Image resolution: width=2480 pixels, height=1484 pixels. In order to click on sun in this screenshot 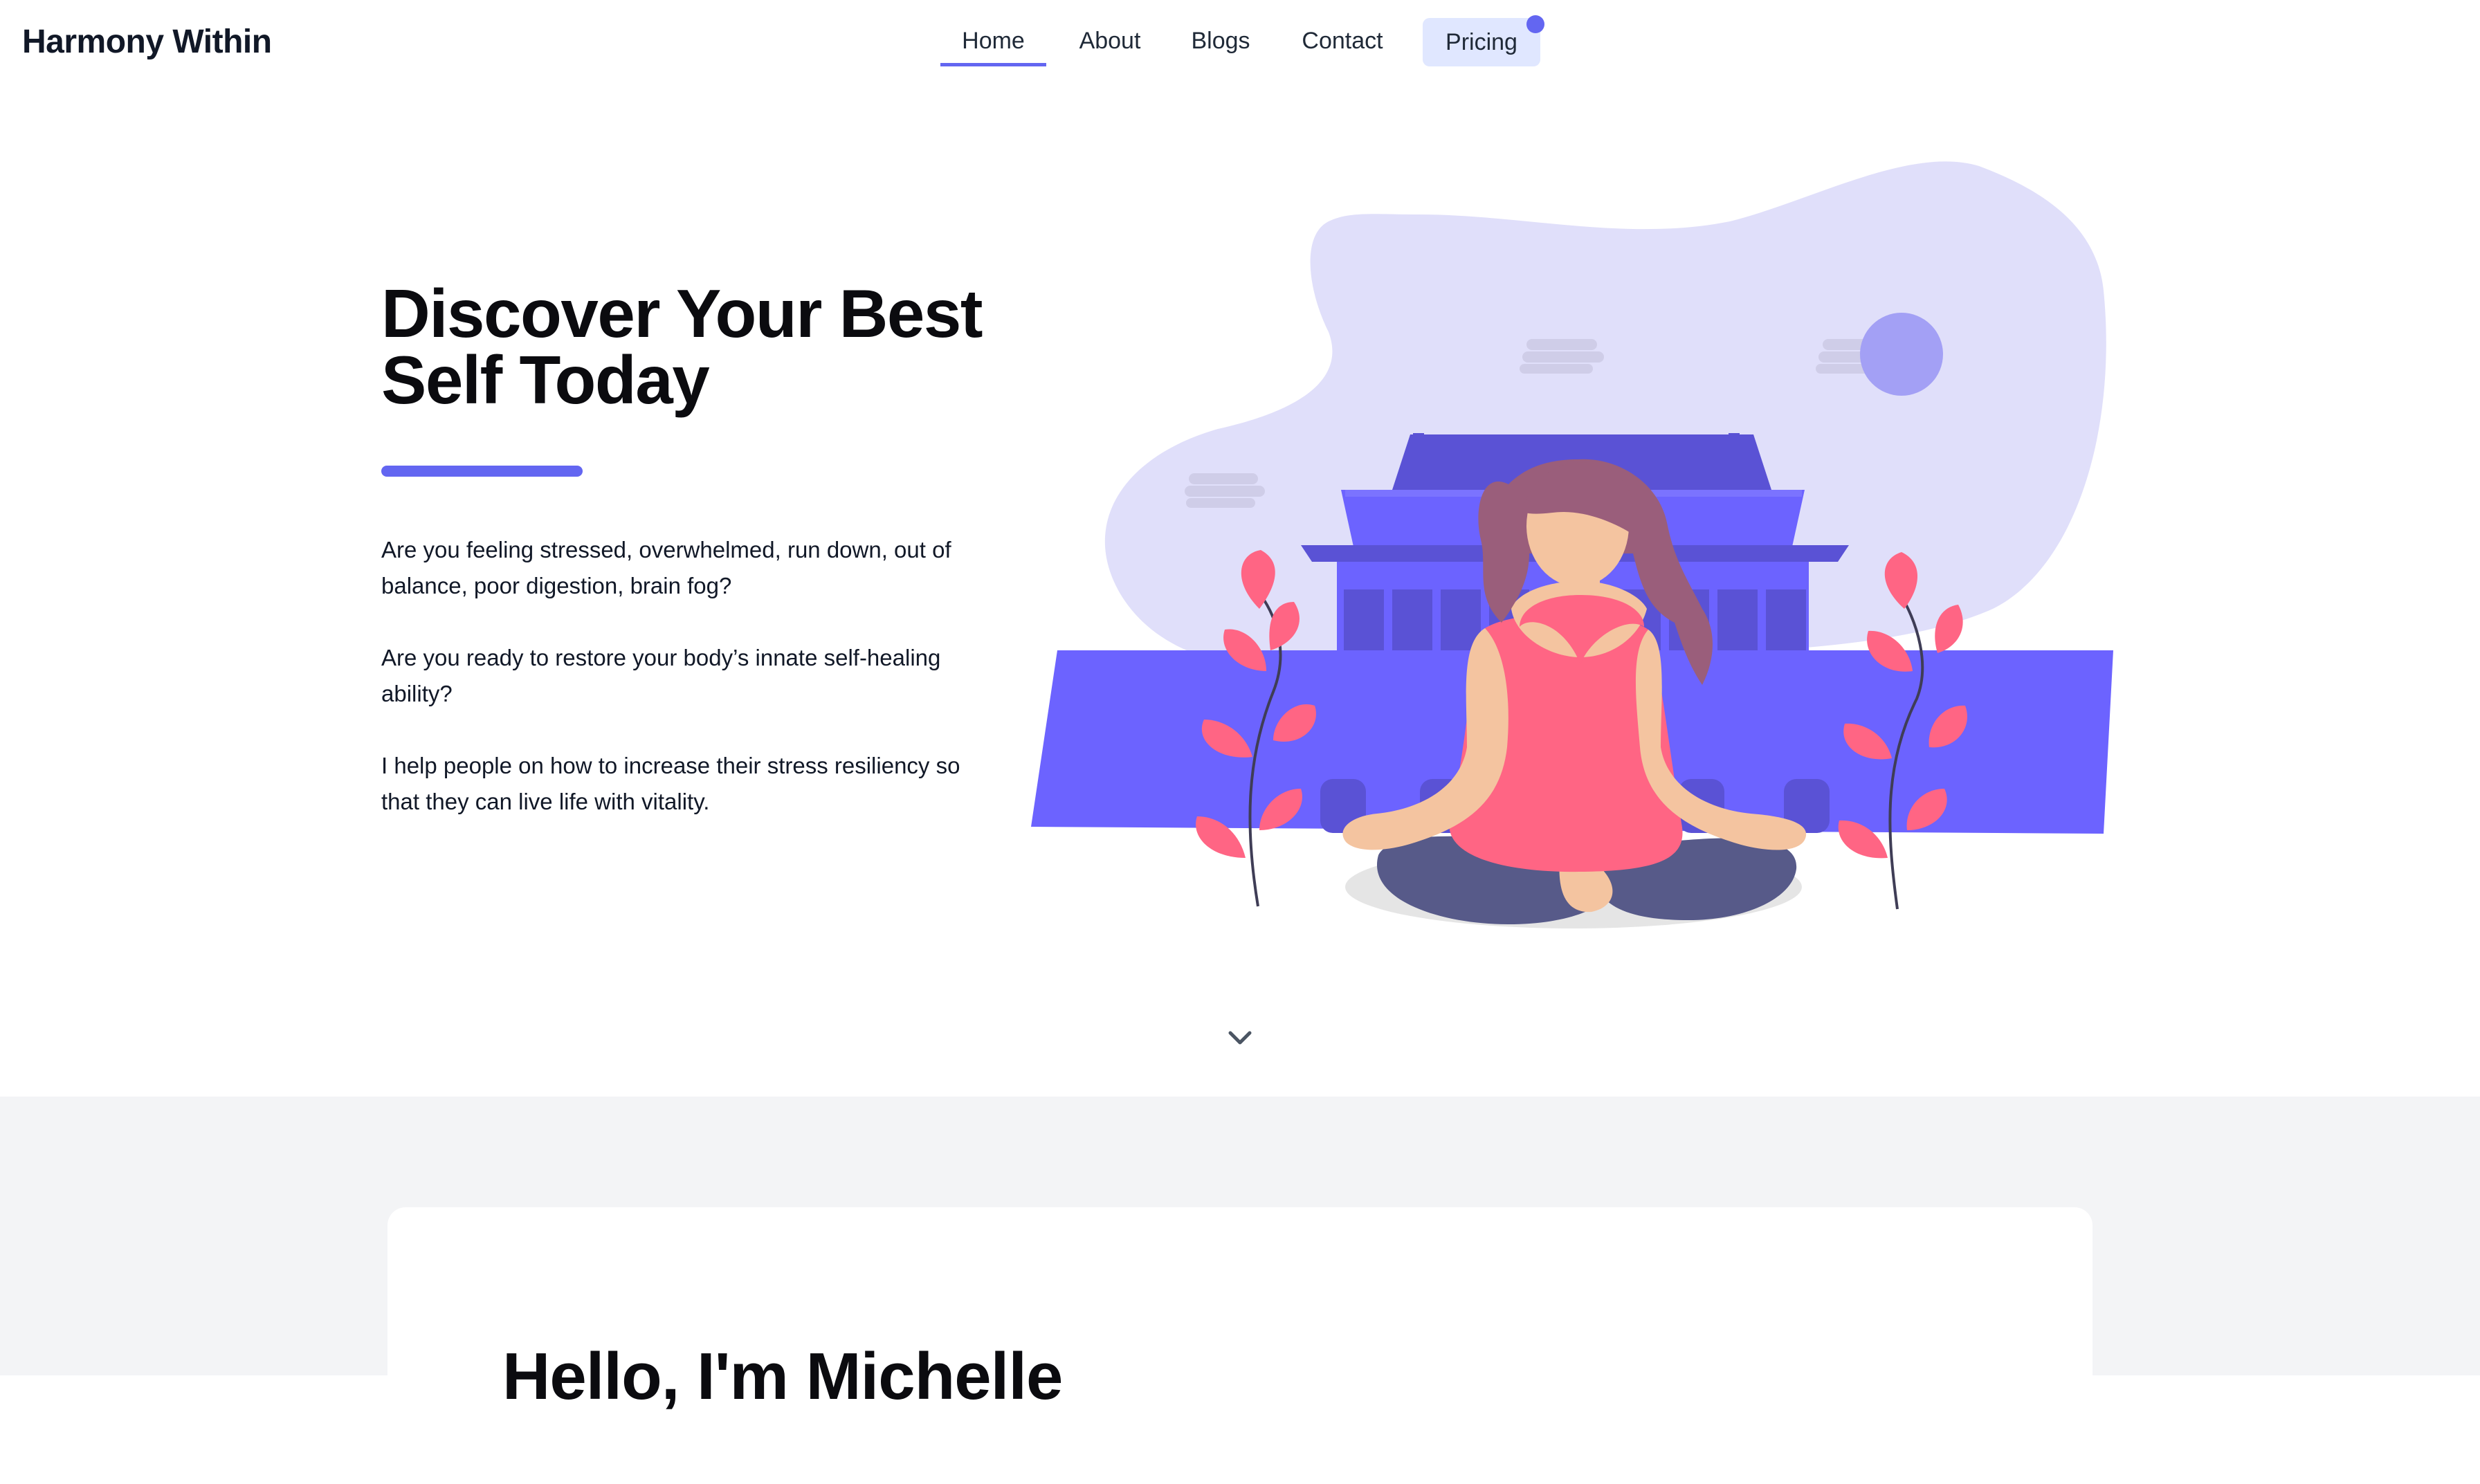, I will do `click(1901, 354)`.